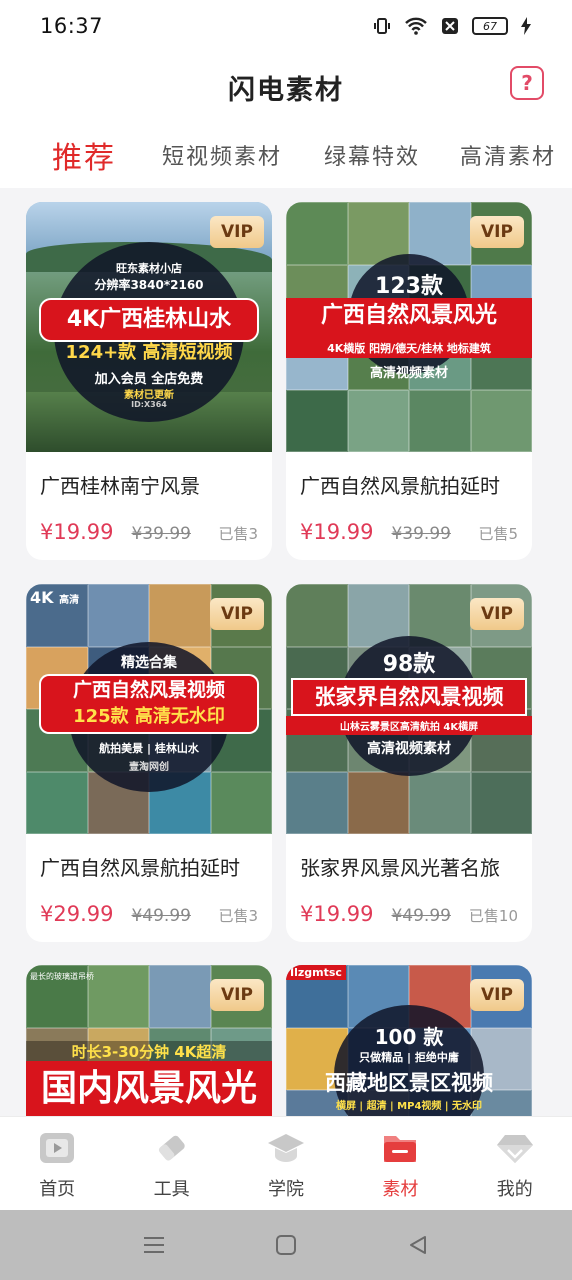 Image resolution: width=572 pixels, height=1280 pixels. I want to click on eraser-tool-icon, so click(172, 1148).